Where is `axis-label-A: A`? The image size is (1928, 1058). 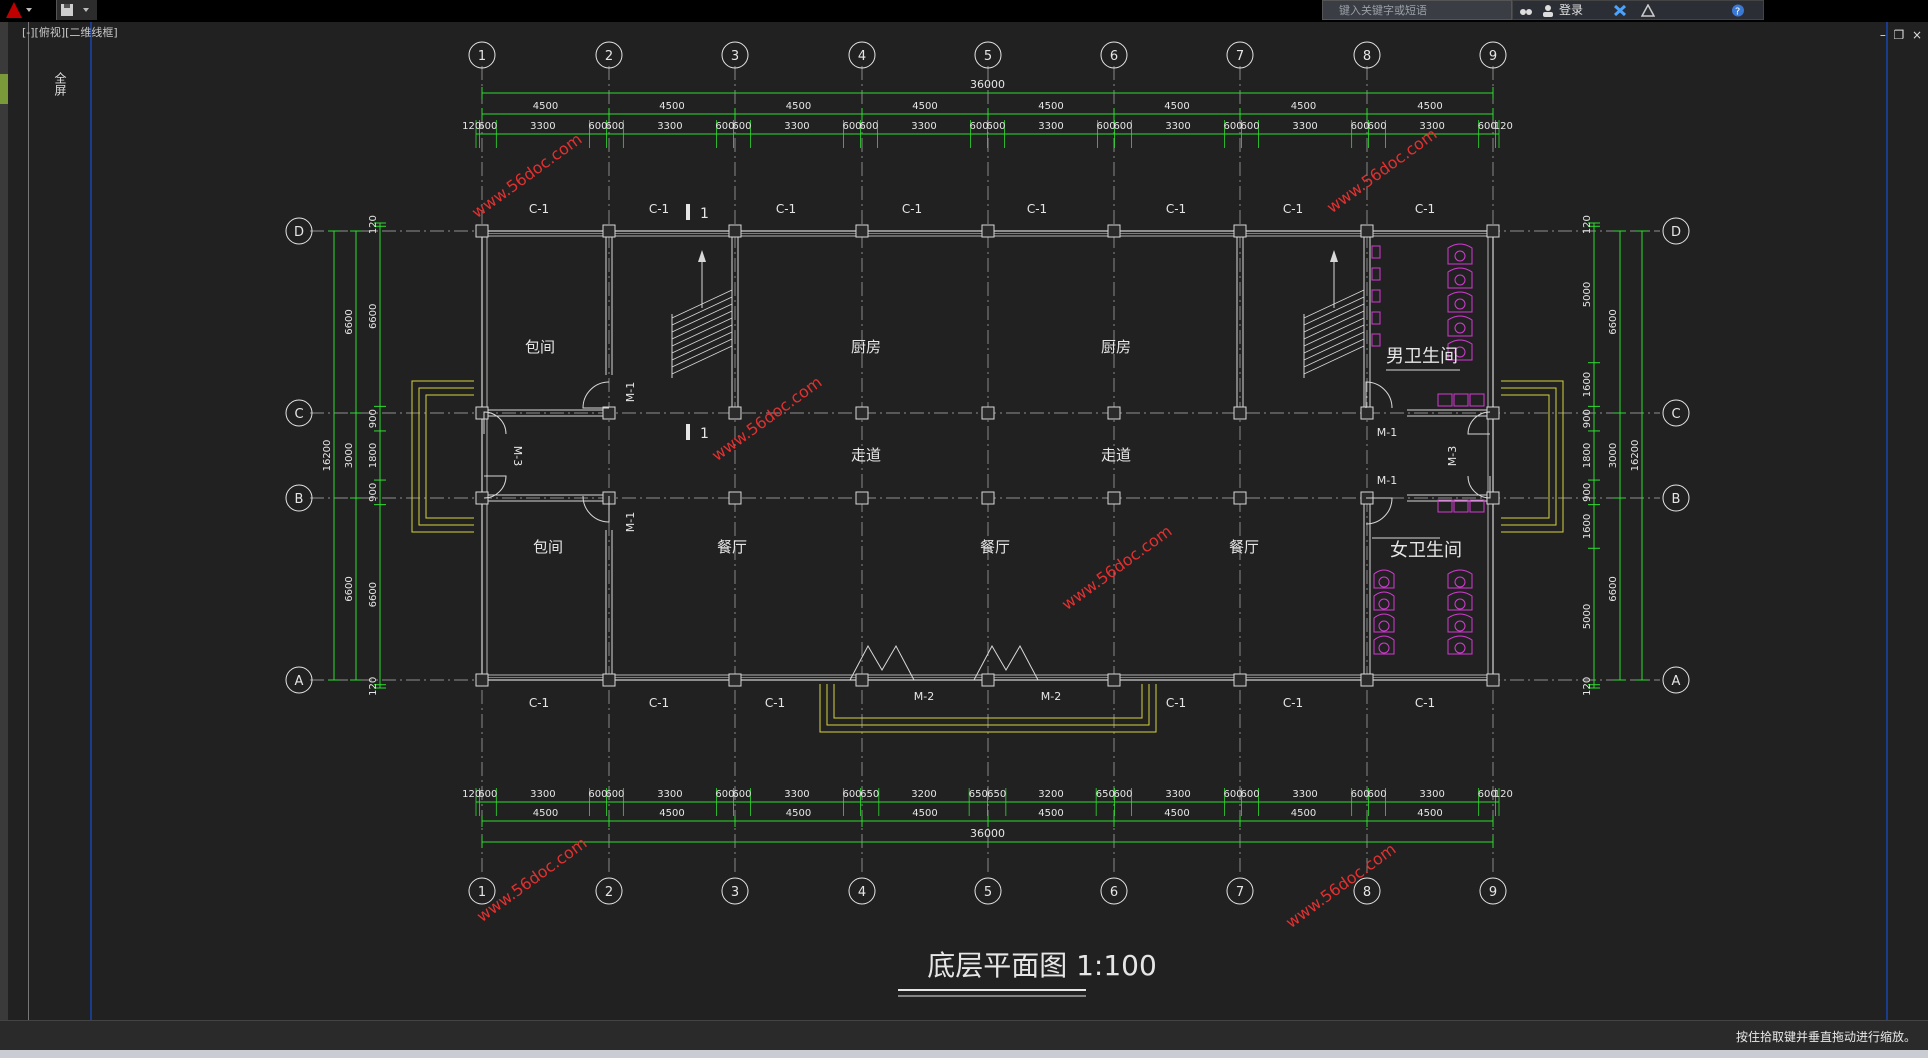
axis-label-A: A is located at coordinates (299, 681).